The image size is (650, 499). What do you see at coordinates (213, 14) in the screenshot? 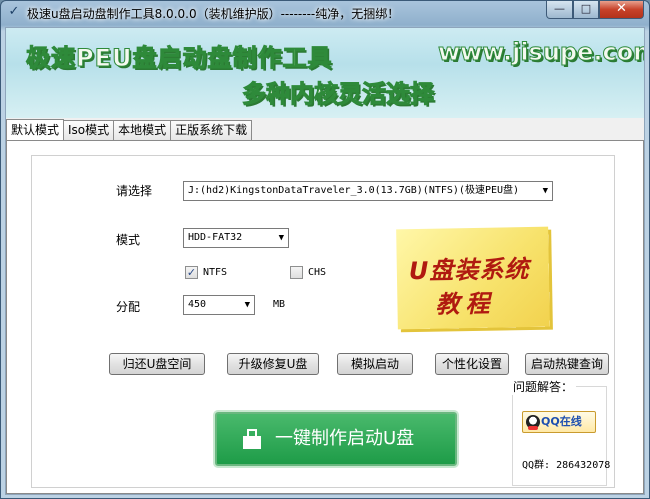
I see `window-title: 极速u盘启动盘制作工具8.0.0.0（装机维护版）--------纯净，无捆绑！` at bounding box center [213, 14].